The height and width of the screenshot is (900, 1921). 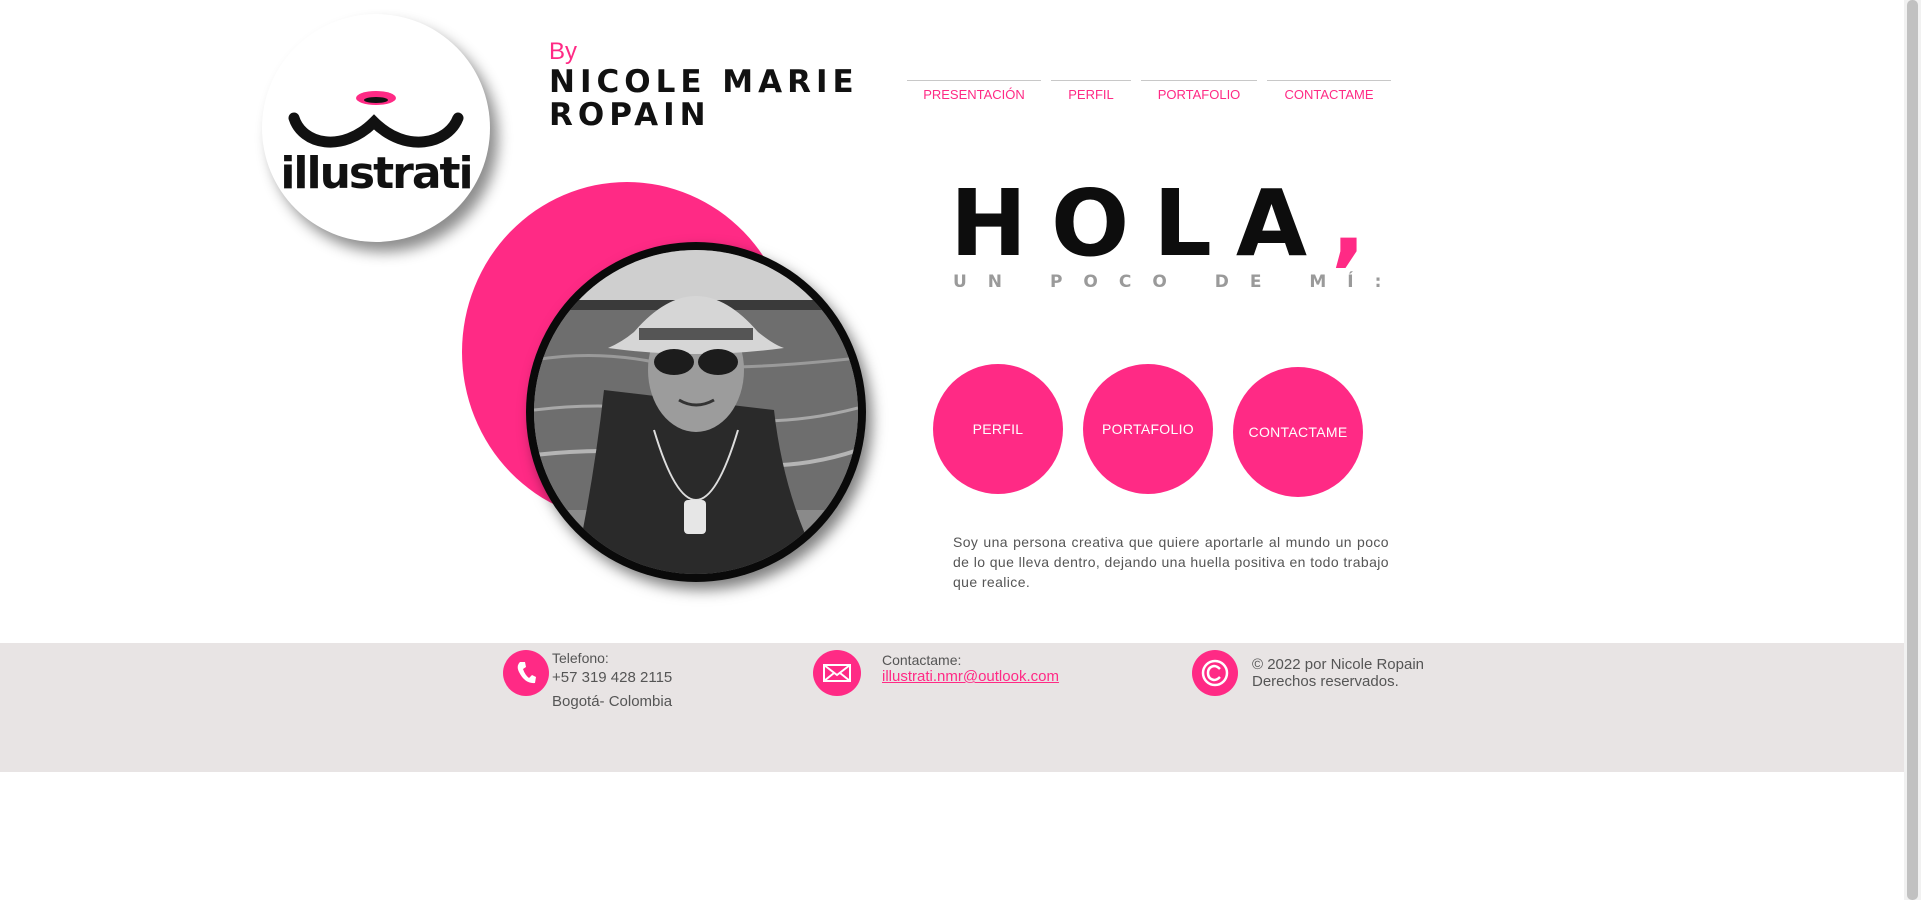 What do you see at coordinates (837, 673) in the screenshot?
I see `mail-icon` at bounding box center [837, 673].